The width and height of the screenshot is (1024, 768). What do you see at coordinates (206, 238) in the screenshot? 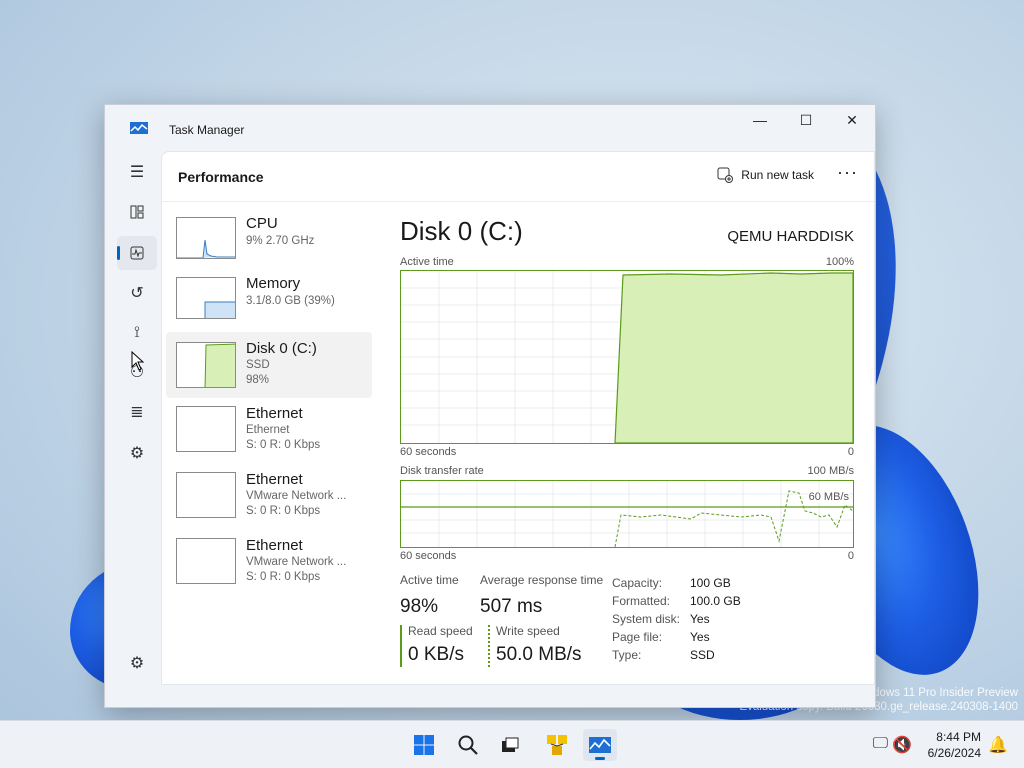
I see `cpu-thumbnail` at bounding box center [206, 238].